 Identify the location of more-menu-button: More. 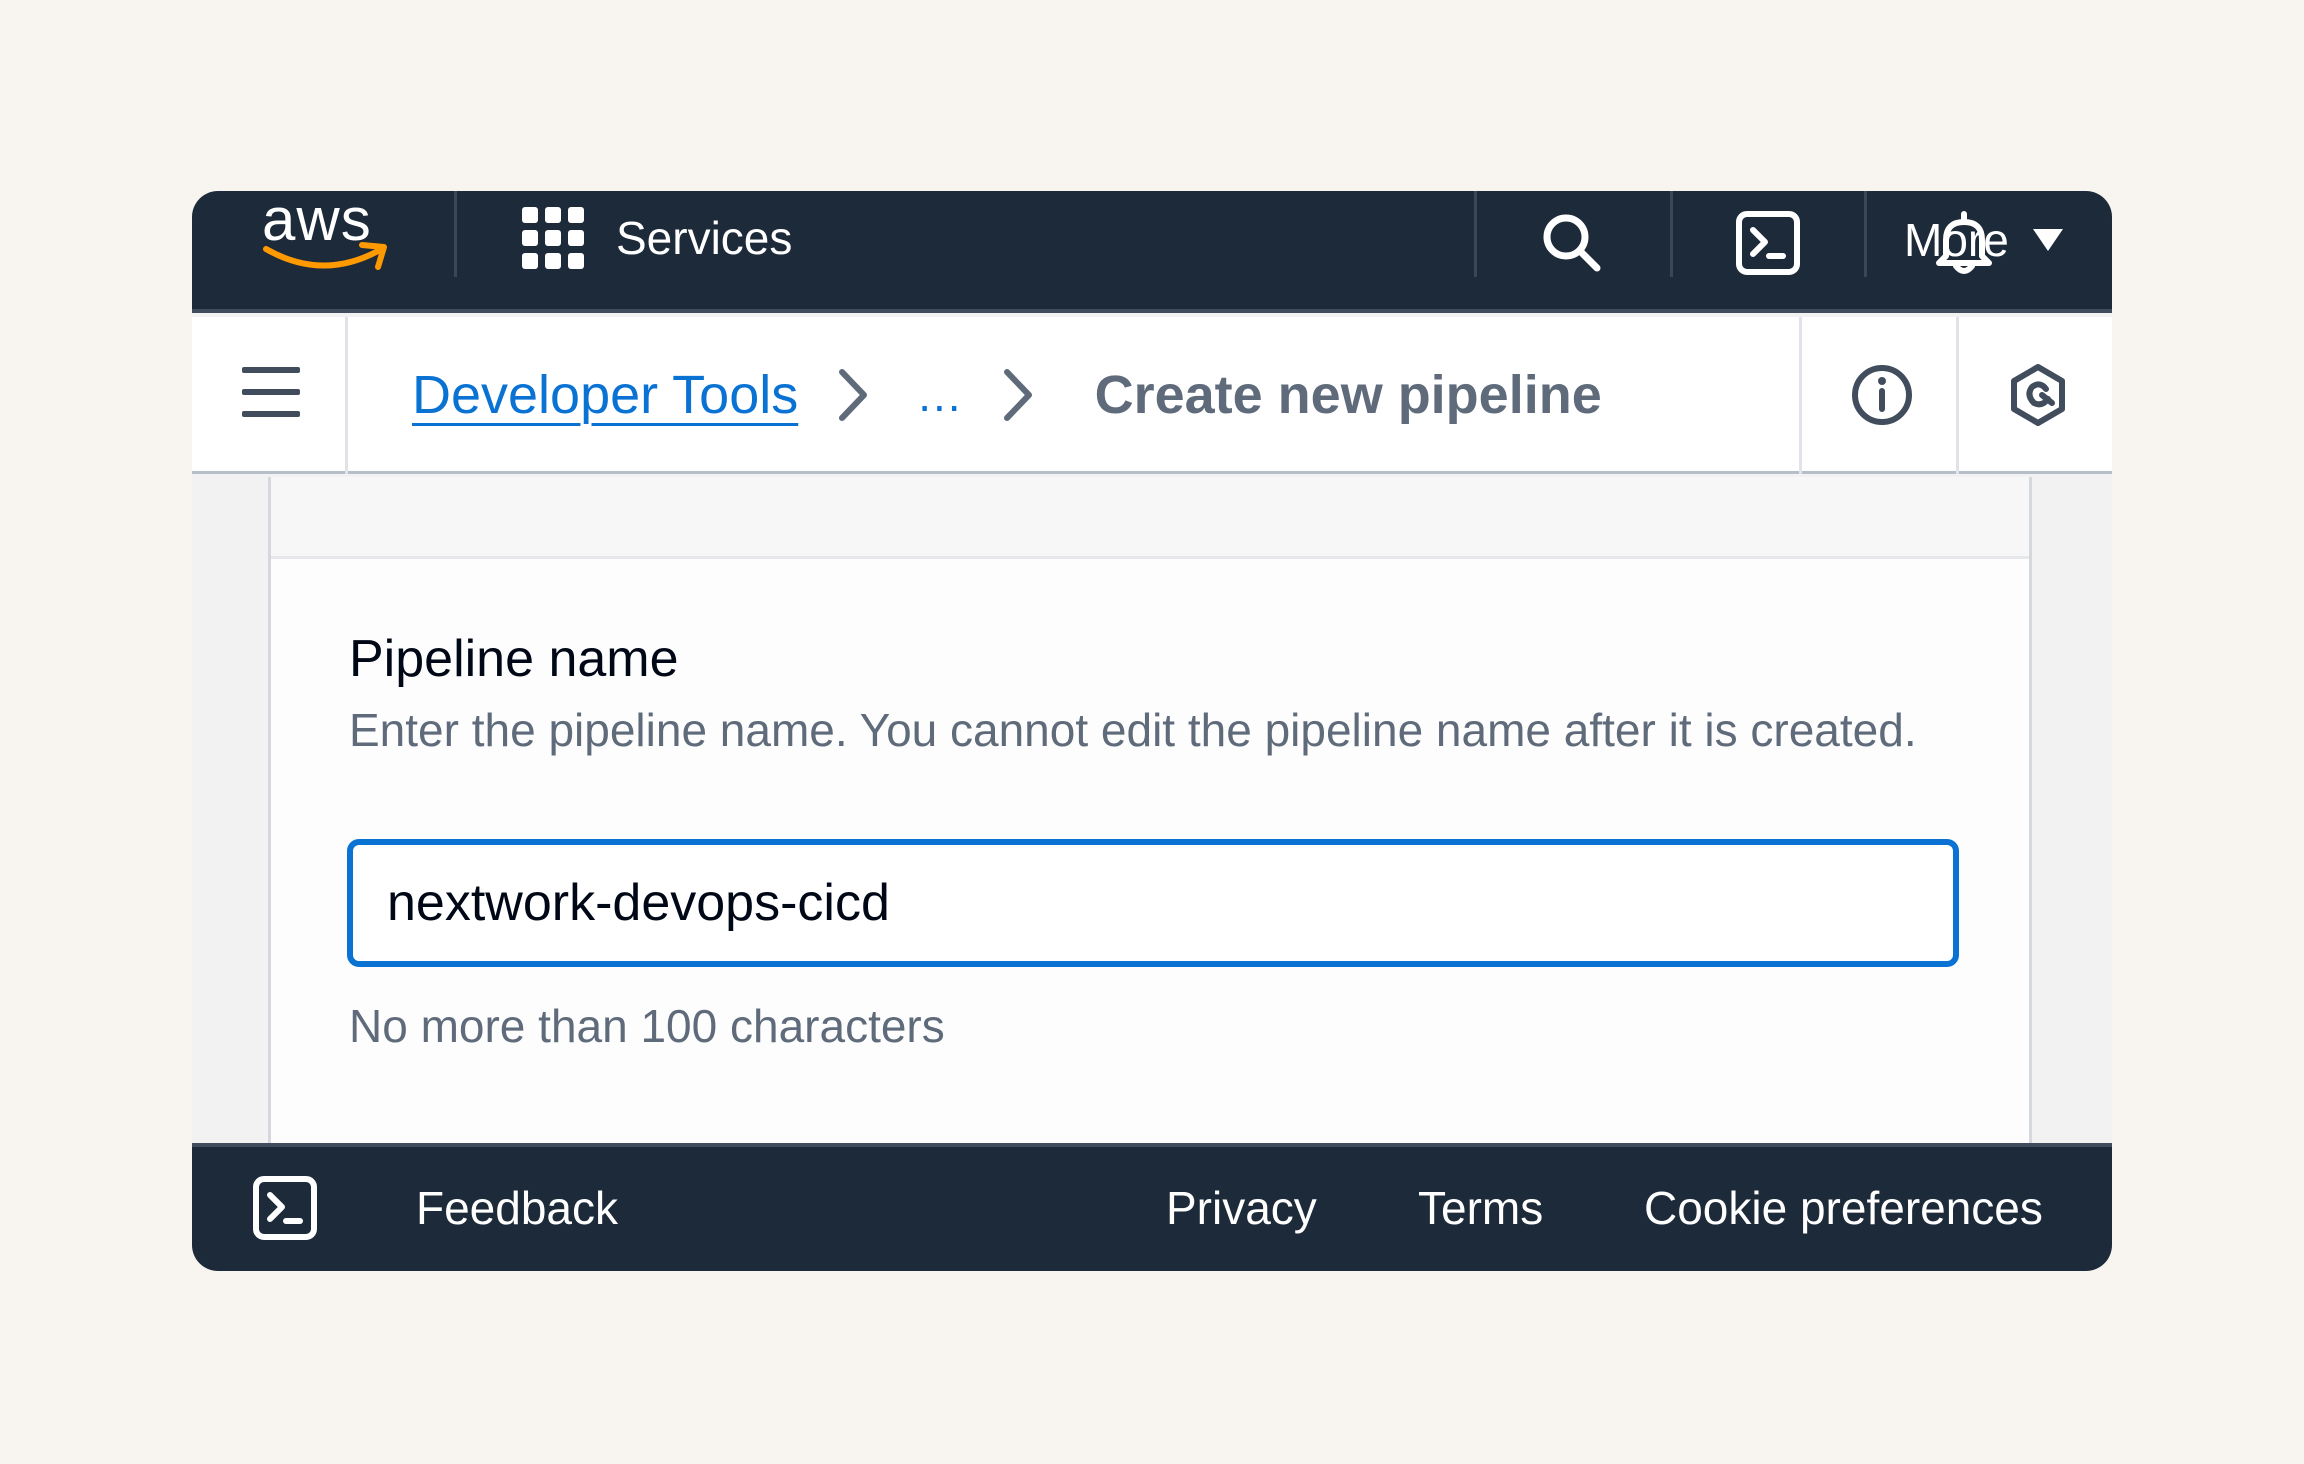
(1983, 240).